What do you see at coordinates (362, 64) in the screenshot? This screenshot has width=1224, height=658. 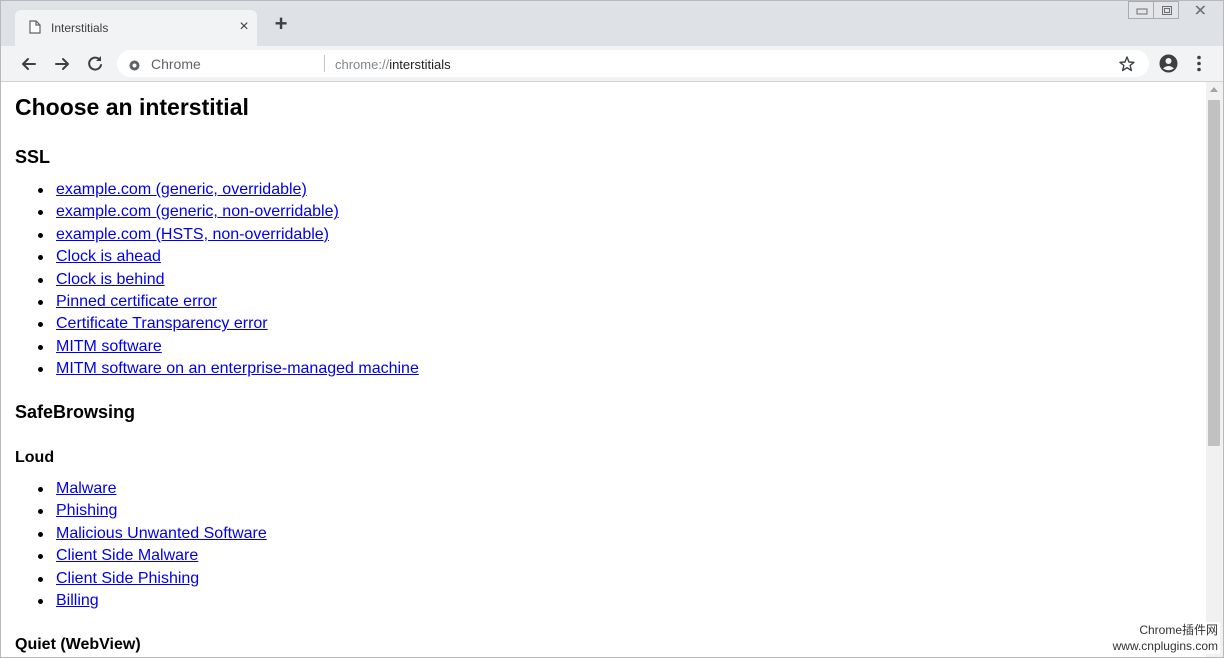 I see `url-scheme: chrome://` at bounding box center [362, 64].